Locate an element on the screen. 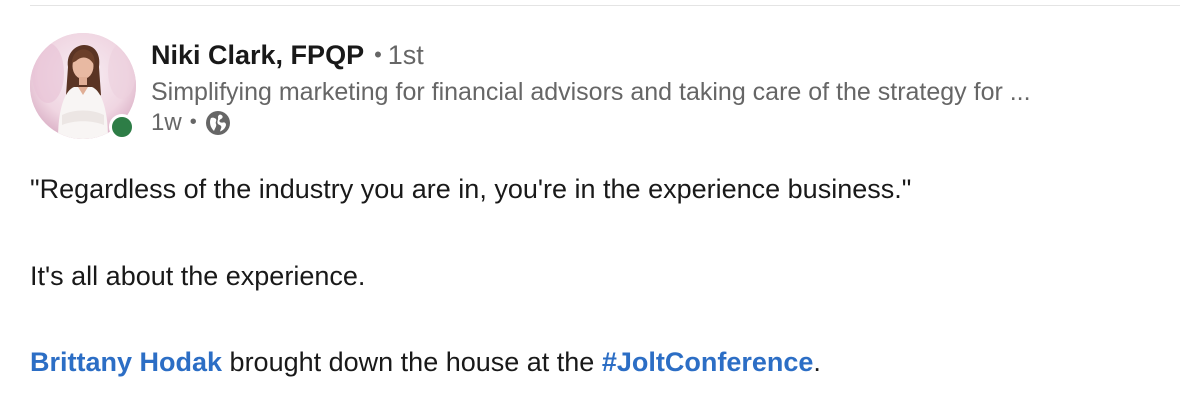 Image resolution: width=1200 pixels, height=408 pixels. post-timestamp-line: 1w • is located at coordinates (661, 123).